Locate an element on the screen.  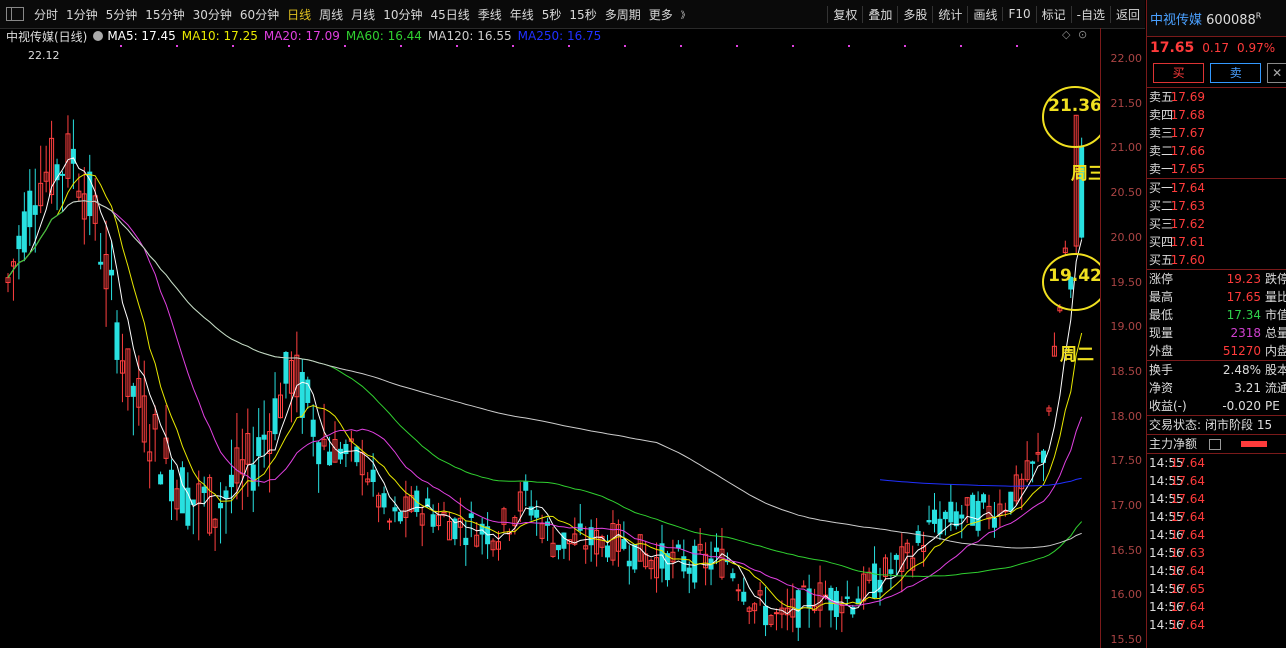
sell-button: 卖 is located at coordinates (1236, 73).